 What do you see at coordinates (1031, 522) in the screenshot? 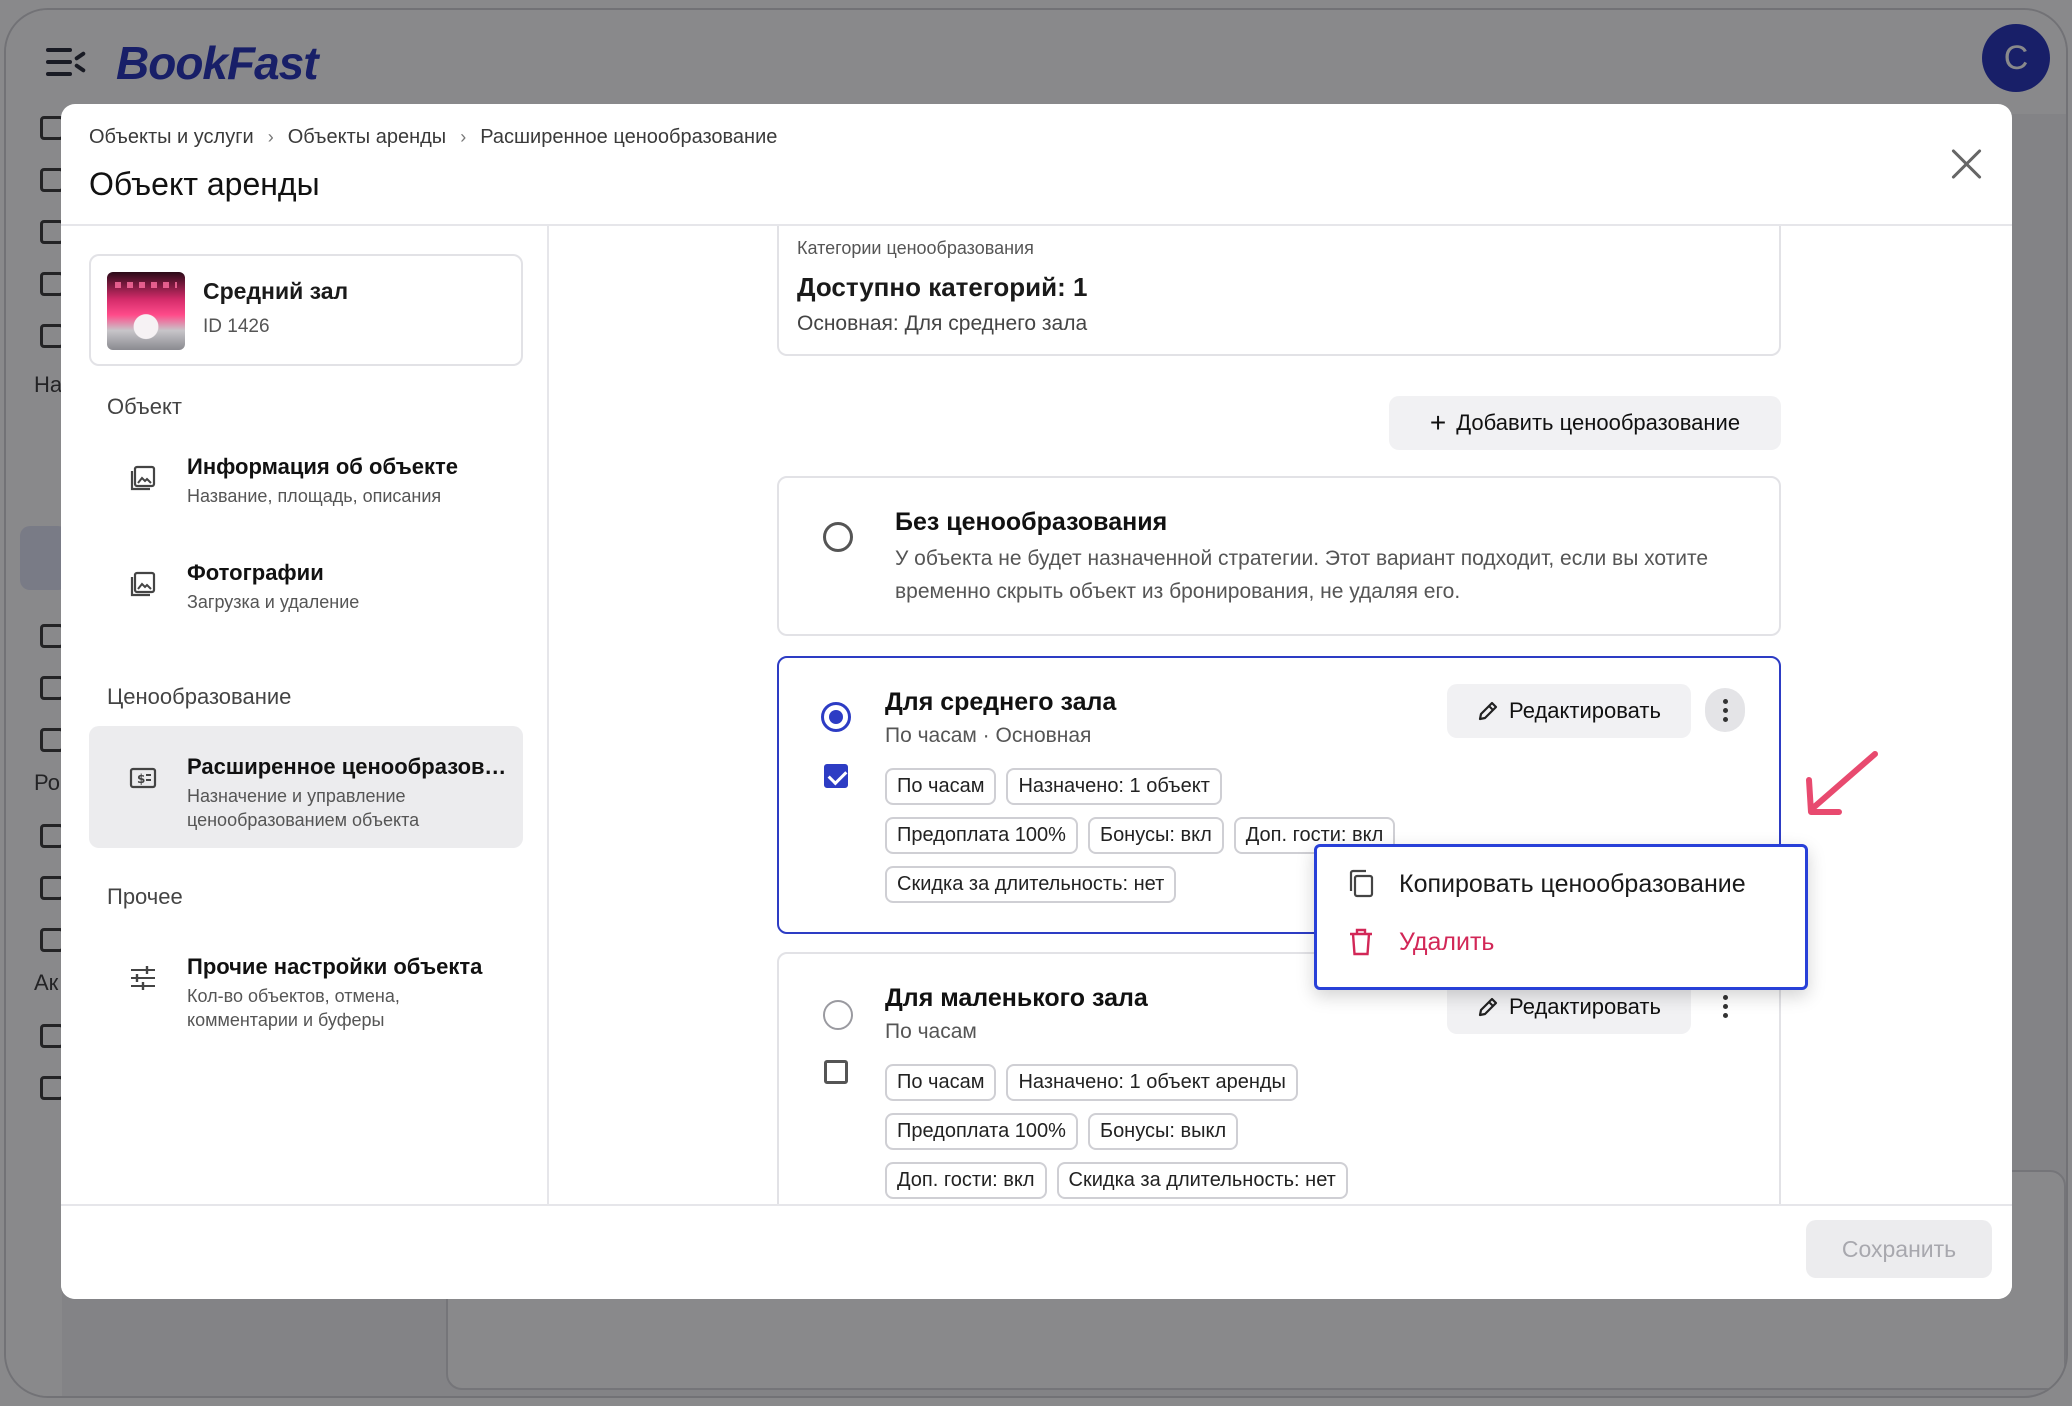
I see `no-pricing-title: Без ценообразования` at bounding box center [1031, 522].